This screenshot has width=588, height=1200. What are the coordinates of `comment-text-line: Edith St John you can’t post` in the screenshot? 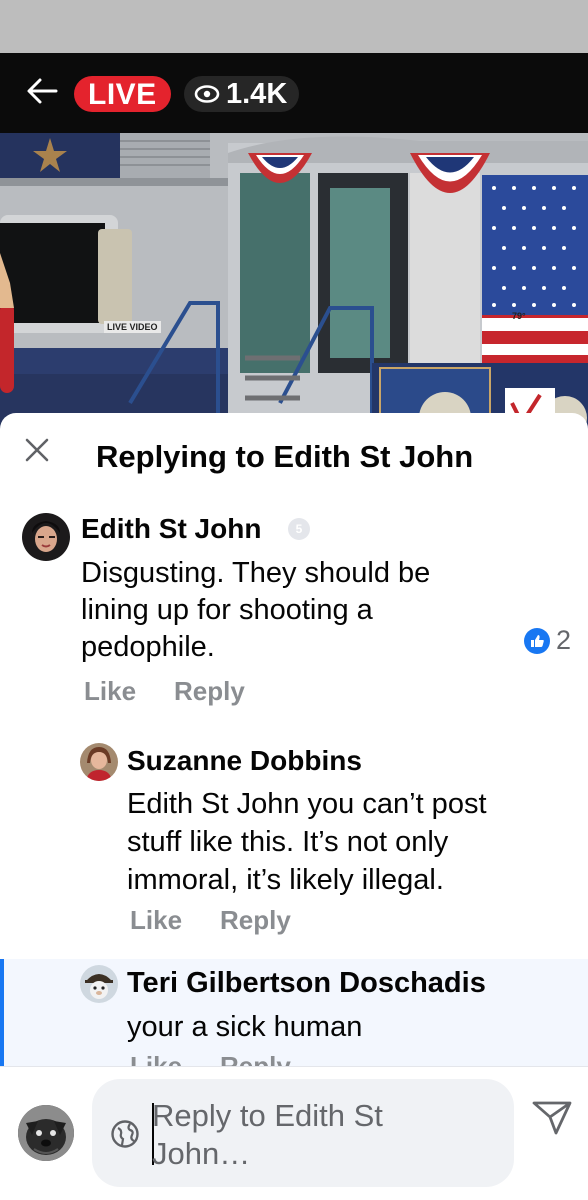 It's located at (307, 804).